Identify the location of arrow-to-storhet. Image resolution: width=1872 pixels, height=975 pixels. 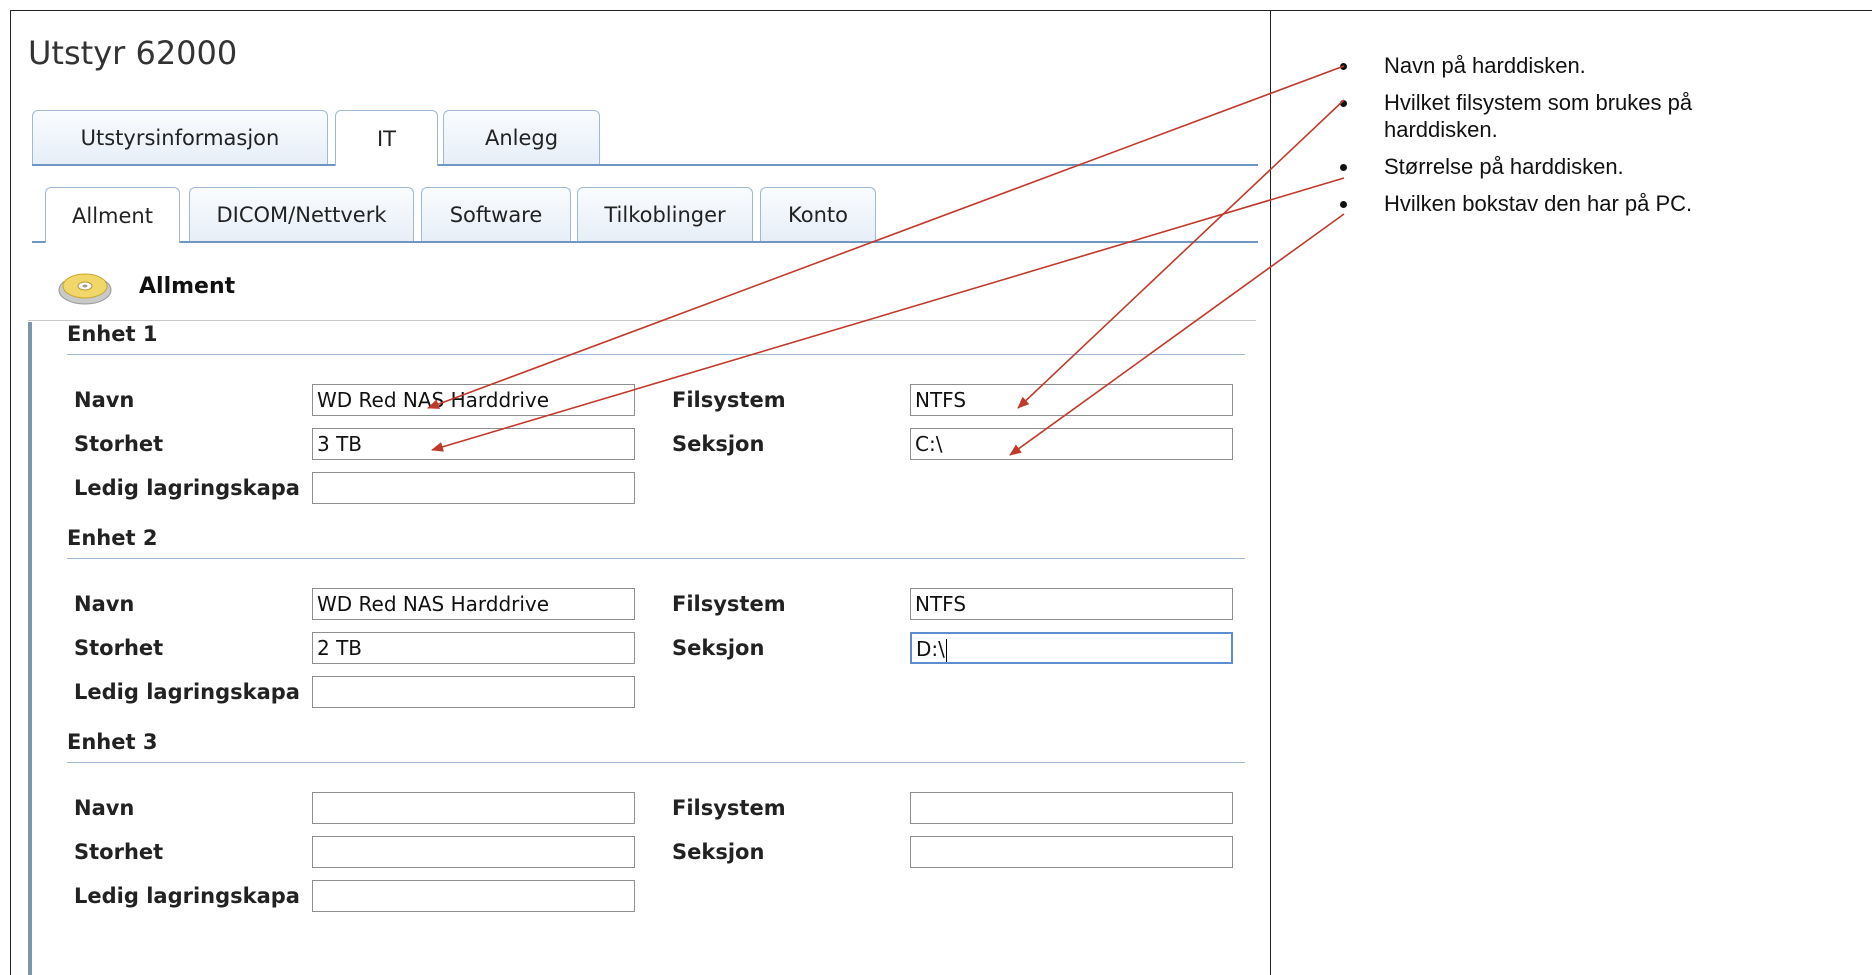
(888, 314).